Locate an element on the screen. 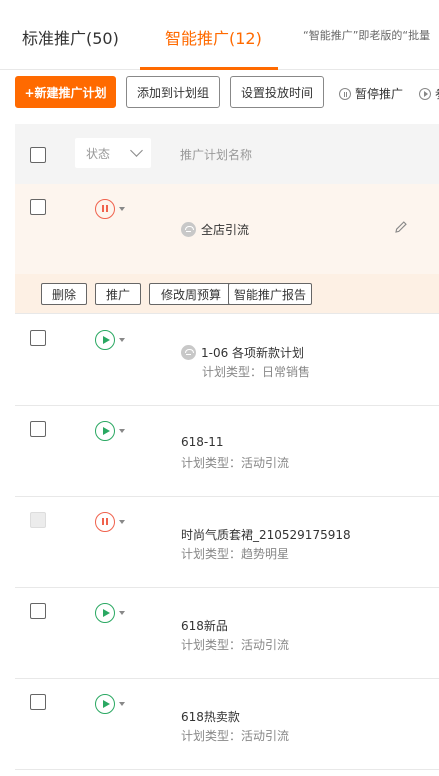 Image resolution: width=439 pixels, height=776 pixels. table-row: 全店引流 is located at coordinates (227, 229).